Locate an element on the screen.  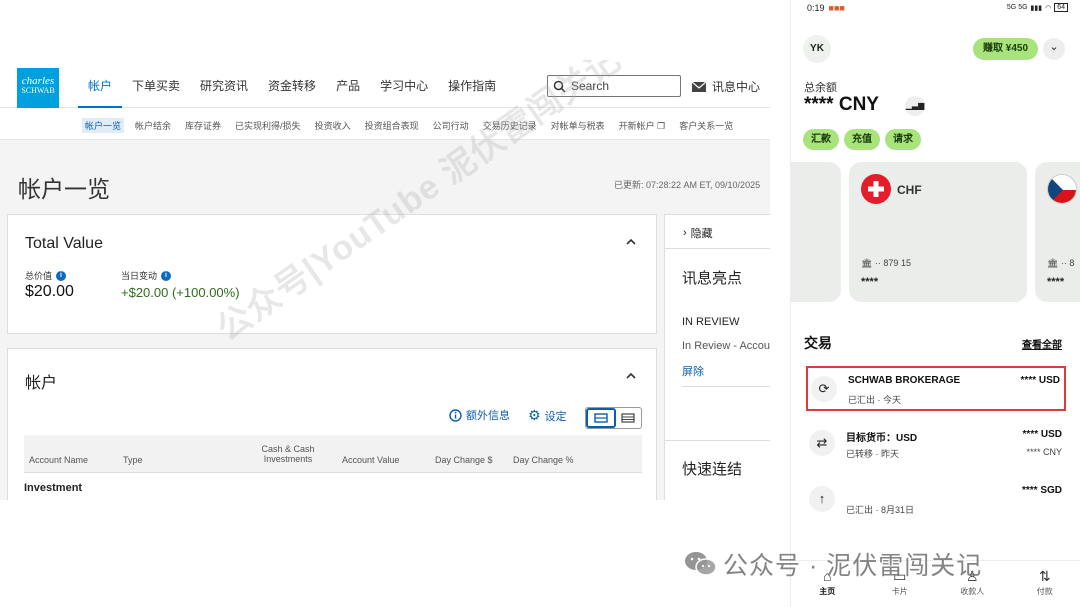
subnav-realized: 已实现利得/损失 is located at coordinates (268, 125).